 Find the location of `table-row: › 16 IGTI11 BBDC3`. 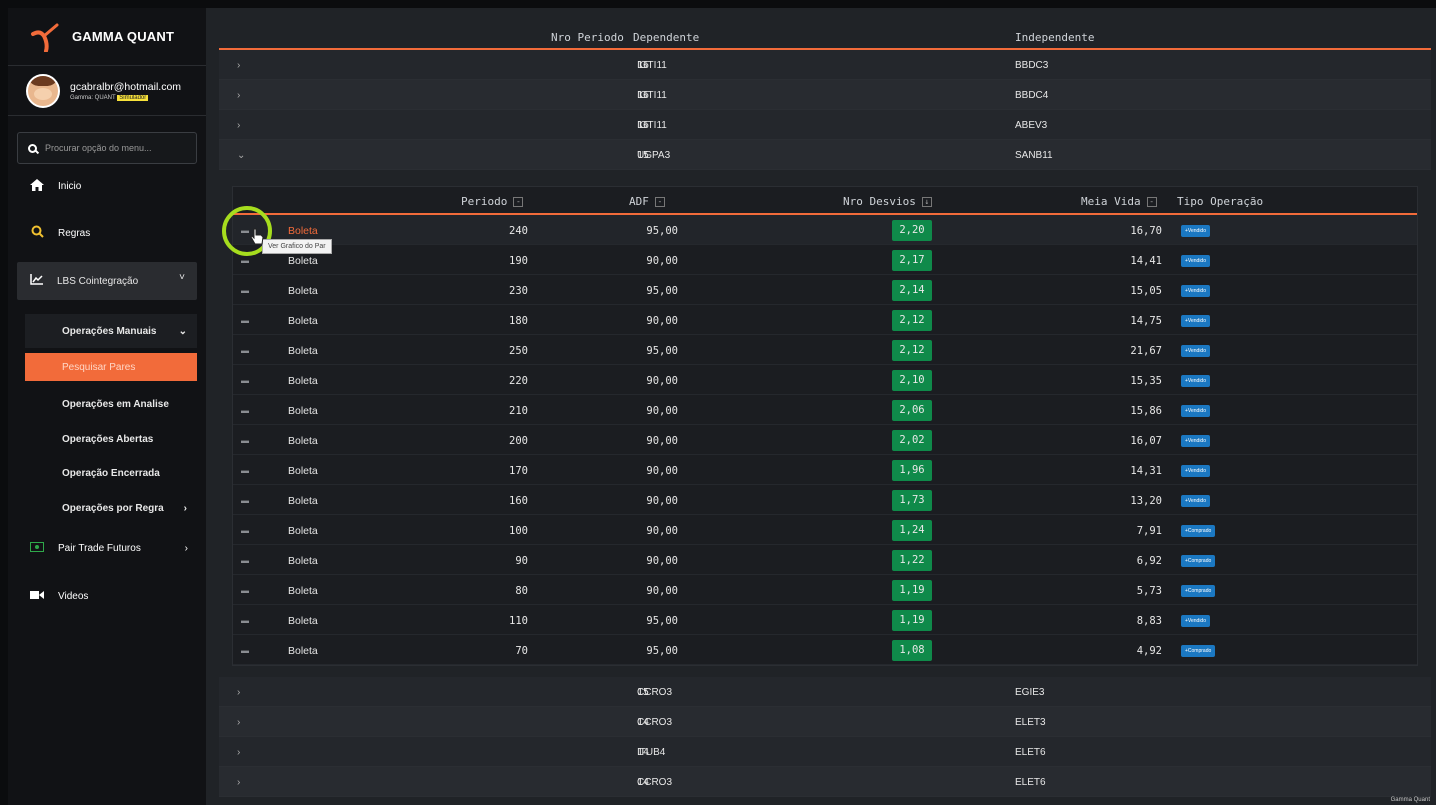

table-row: › 16 IGTI11 BBDC3 is located at coordinates (825, 65).